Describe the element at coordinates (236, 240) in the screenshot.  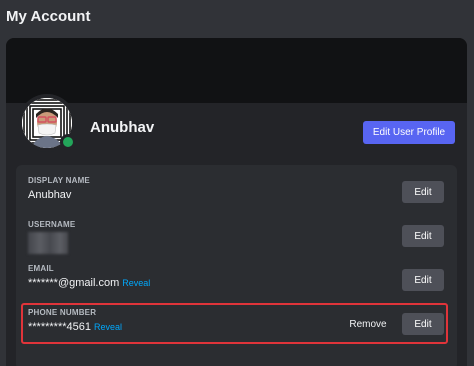
I see `field-username: USERNAME Edit` at that location.